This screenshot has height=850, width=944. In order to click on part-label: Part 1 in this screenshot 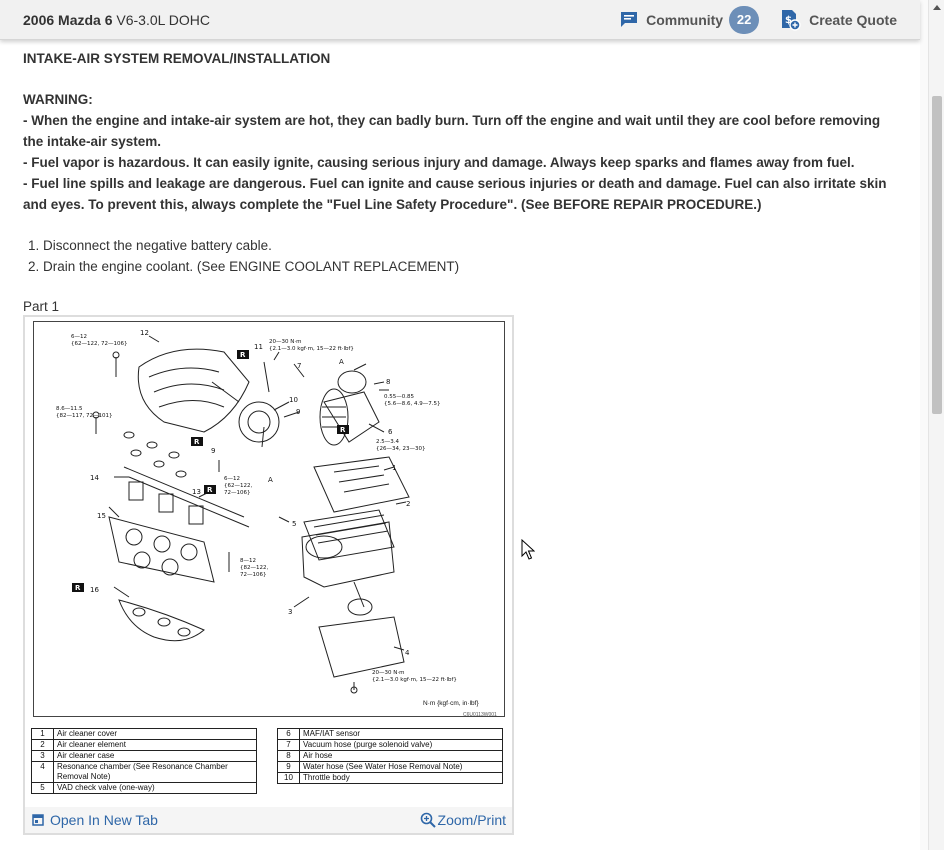, I will do `click(41, 306)`.